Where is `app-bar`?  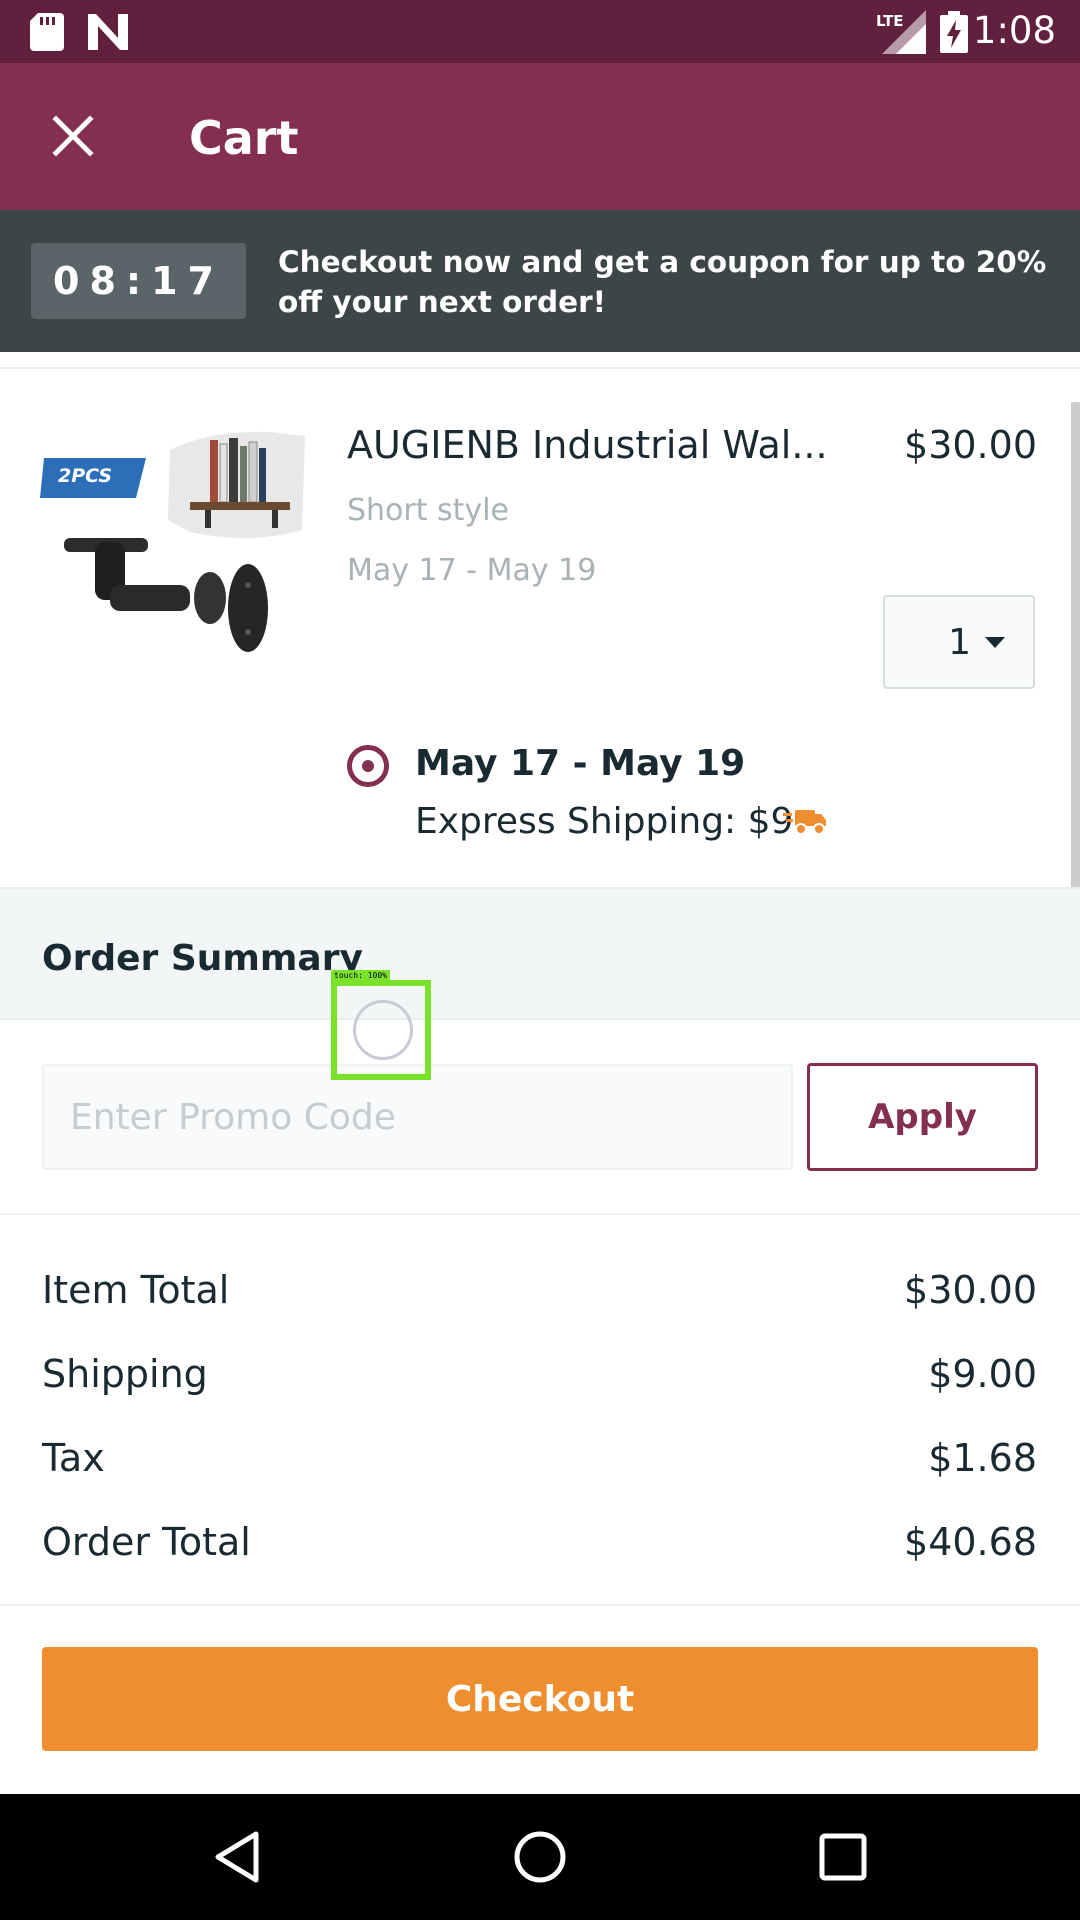 app-bar is located at coordinates (540, 136).